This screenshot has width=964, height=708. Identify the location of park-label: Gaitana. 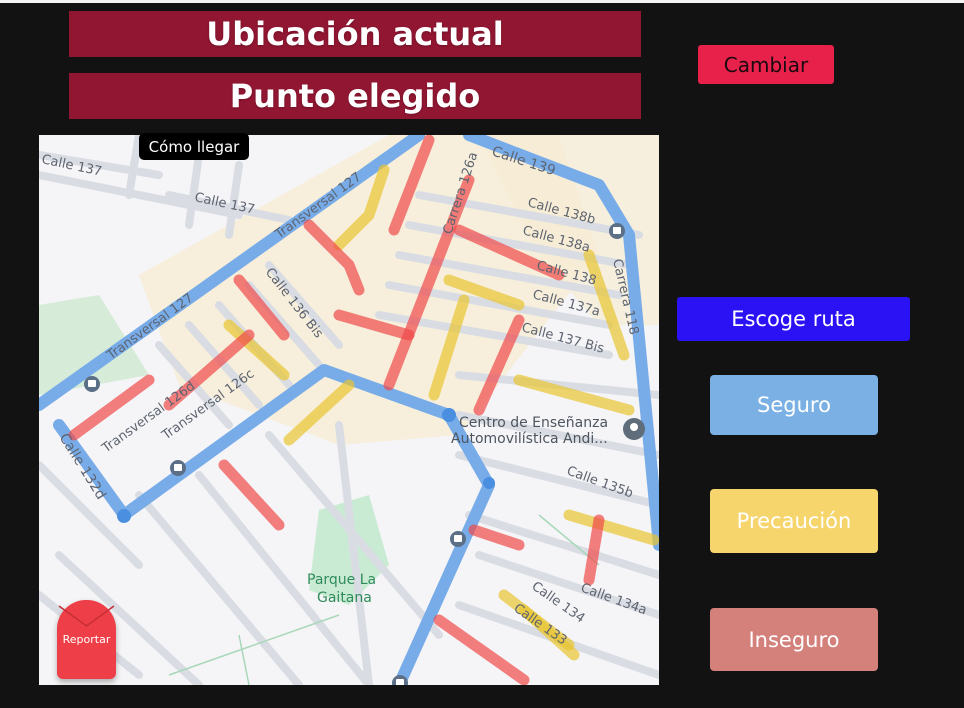
(344, 598).